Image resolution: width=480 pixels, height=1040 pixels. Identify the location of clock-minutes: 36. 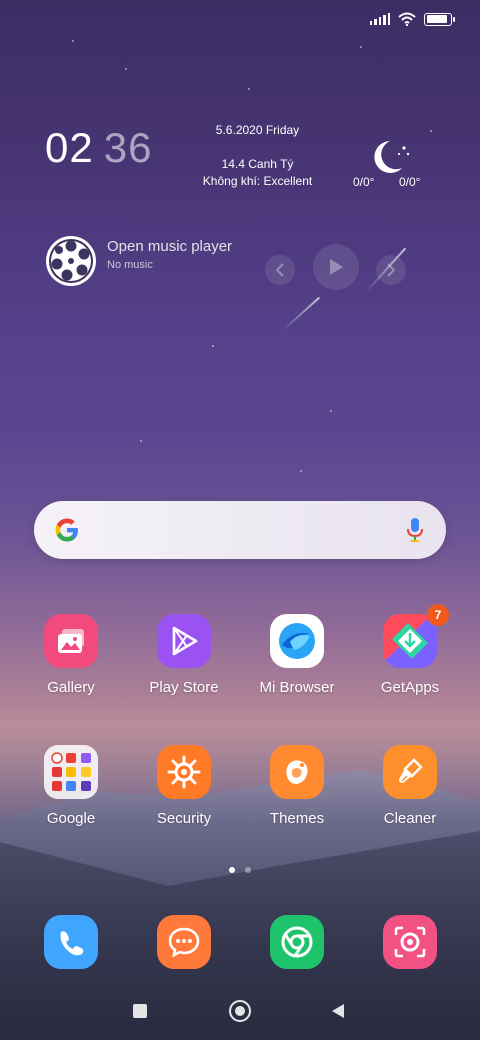
(128, 147).